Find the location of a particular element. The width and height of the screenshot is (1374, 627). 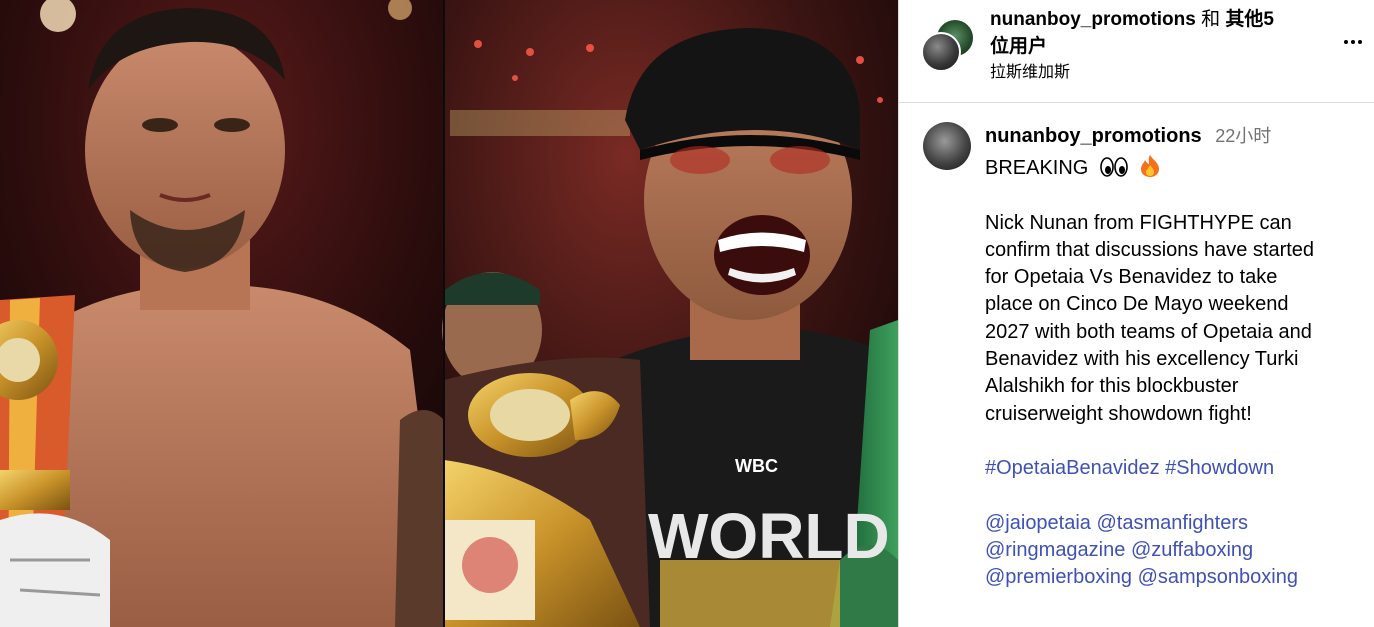

eyes-emoji-icon is located at coordinates (1114, 167).